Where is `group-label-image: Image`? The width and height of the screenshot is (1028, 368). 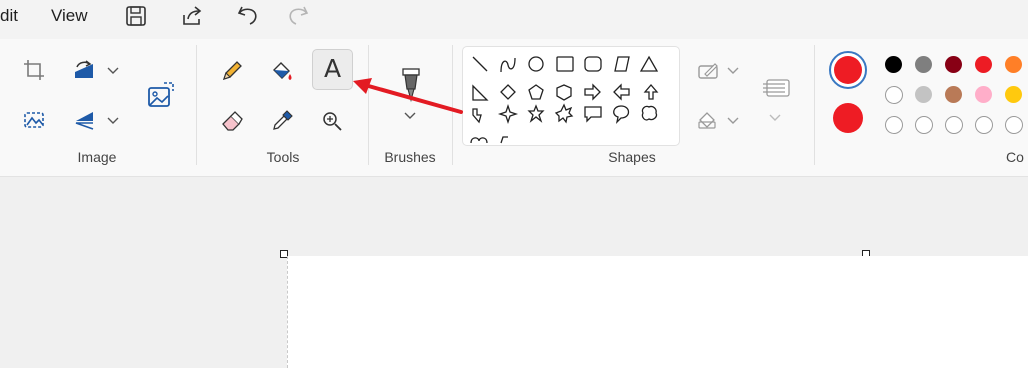
group-label-image: Image is located at coordinates (97, 157).